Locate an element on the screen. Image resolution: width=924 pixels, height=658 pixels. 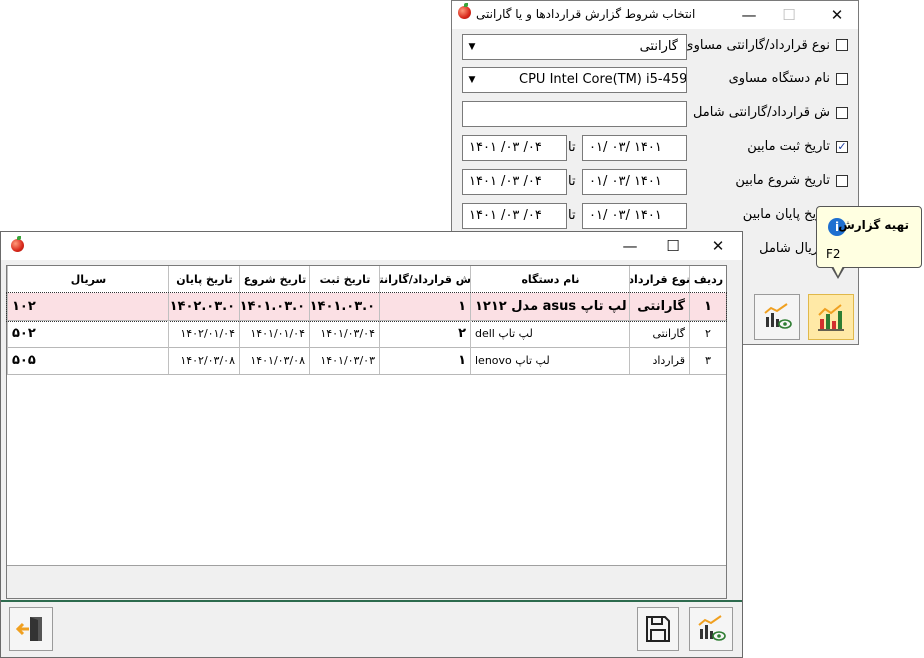
chart-preview-button is located at coordinates (711, 629).